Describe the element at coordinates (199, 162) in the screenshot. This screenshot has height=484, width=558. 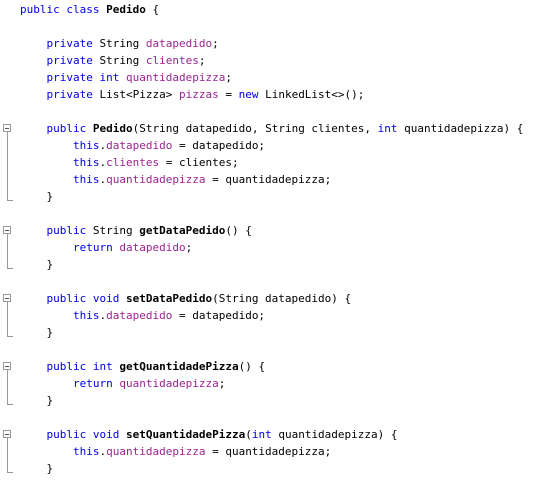
I see `code-token-plain: = clientes;` at that location.